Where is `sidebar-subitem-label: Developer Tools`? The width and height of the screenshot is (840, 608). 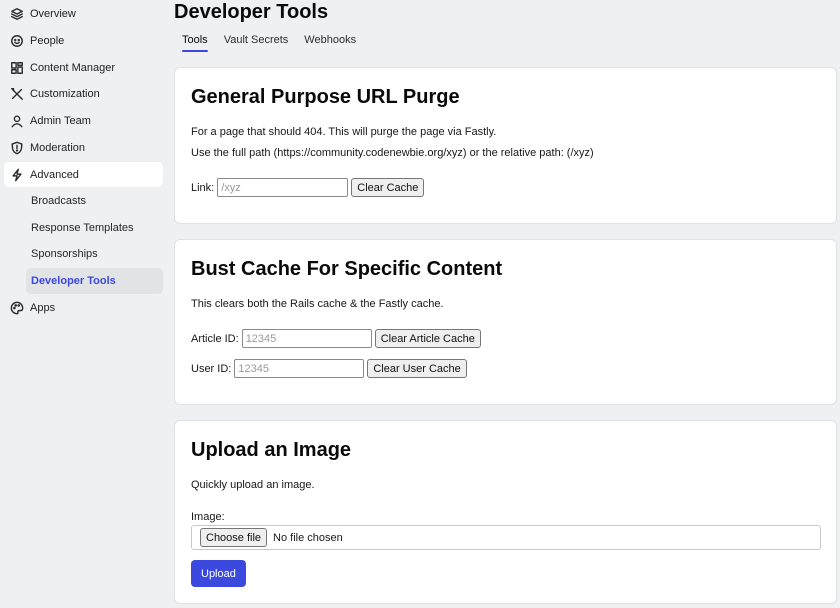 sidebar-subitem-label: Developer Tools is located at coordinates (73, 281).